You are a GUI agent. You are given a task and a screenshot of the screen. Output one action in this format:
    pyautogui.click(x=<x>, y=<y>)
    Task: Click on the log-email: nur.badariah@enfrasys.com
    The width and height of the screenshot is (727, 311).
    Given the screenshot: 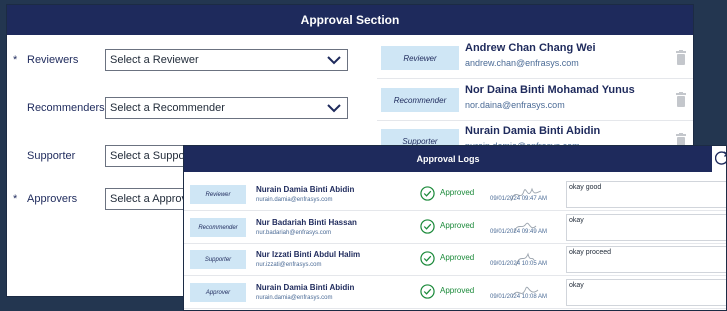 What is the action you would take?
    pyautogui.click(x=294, y=233)
    